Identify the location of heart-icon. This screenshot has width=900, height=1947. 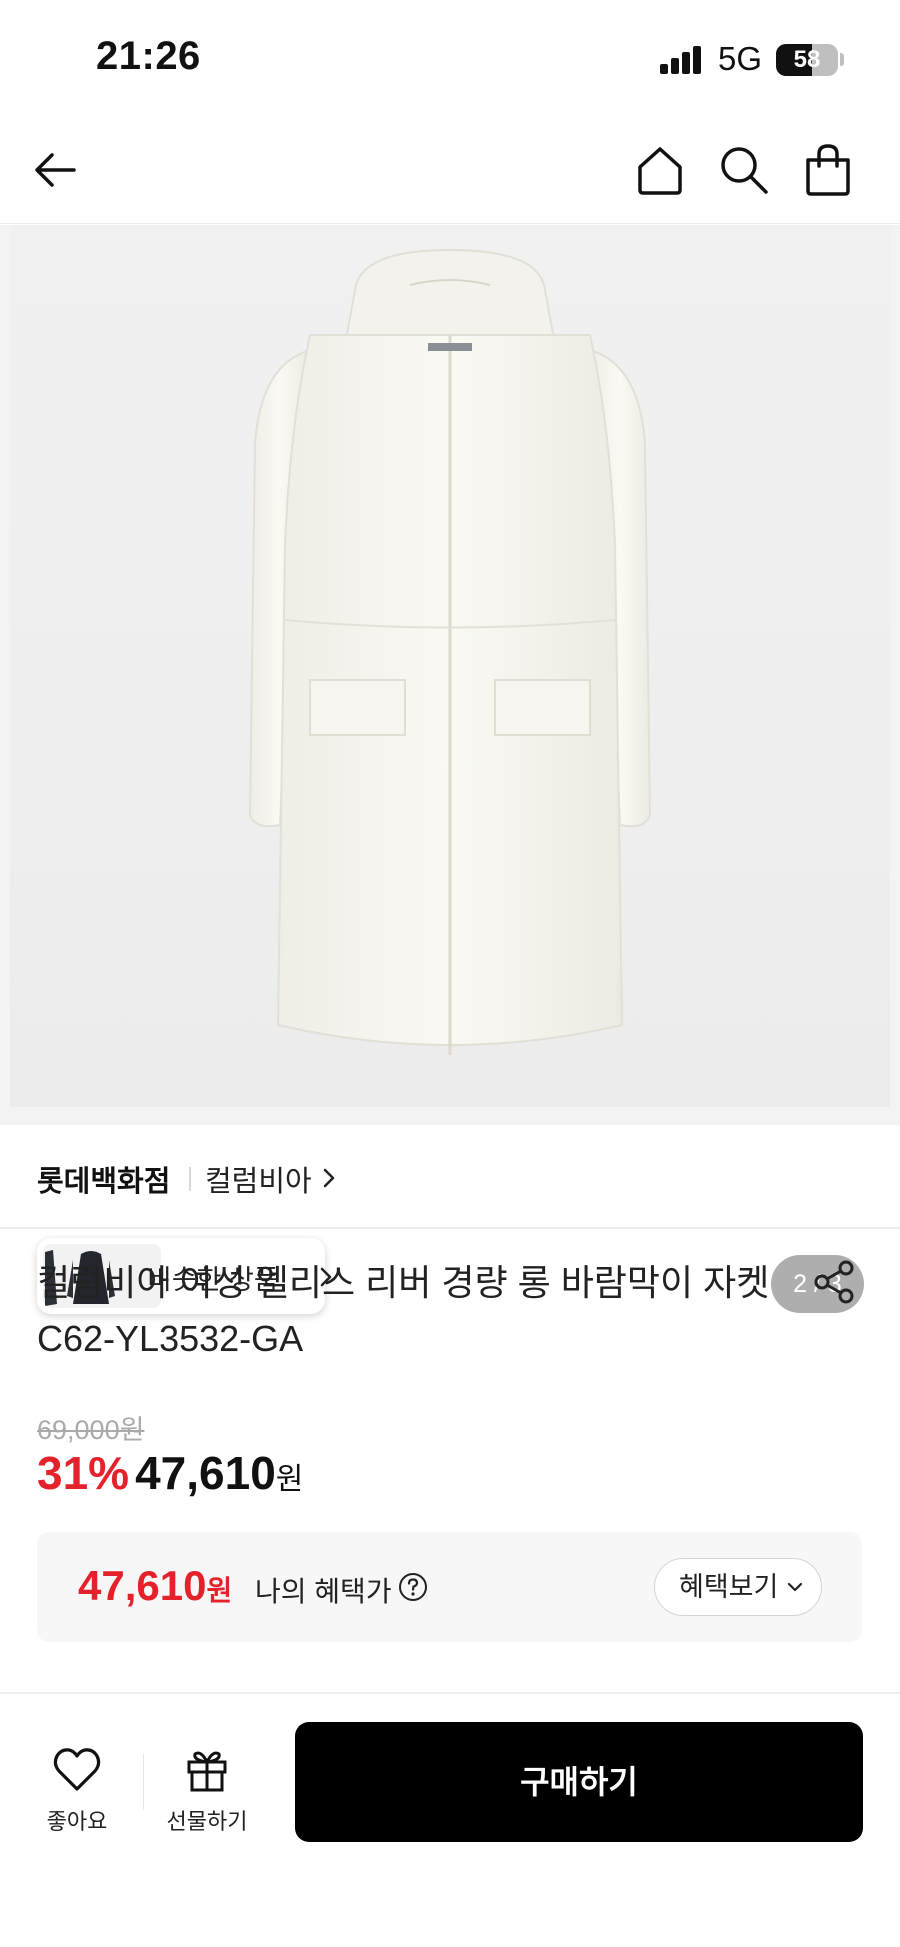
(77, 1769).